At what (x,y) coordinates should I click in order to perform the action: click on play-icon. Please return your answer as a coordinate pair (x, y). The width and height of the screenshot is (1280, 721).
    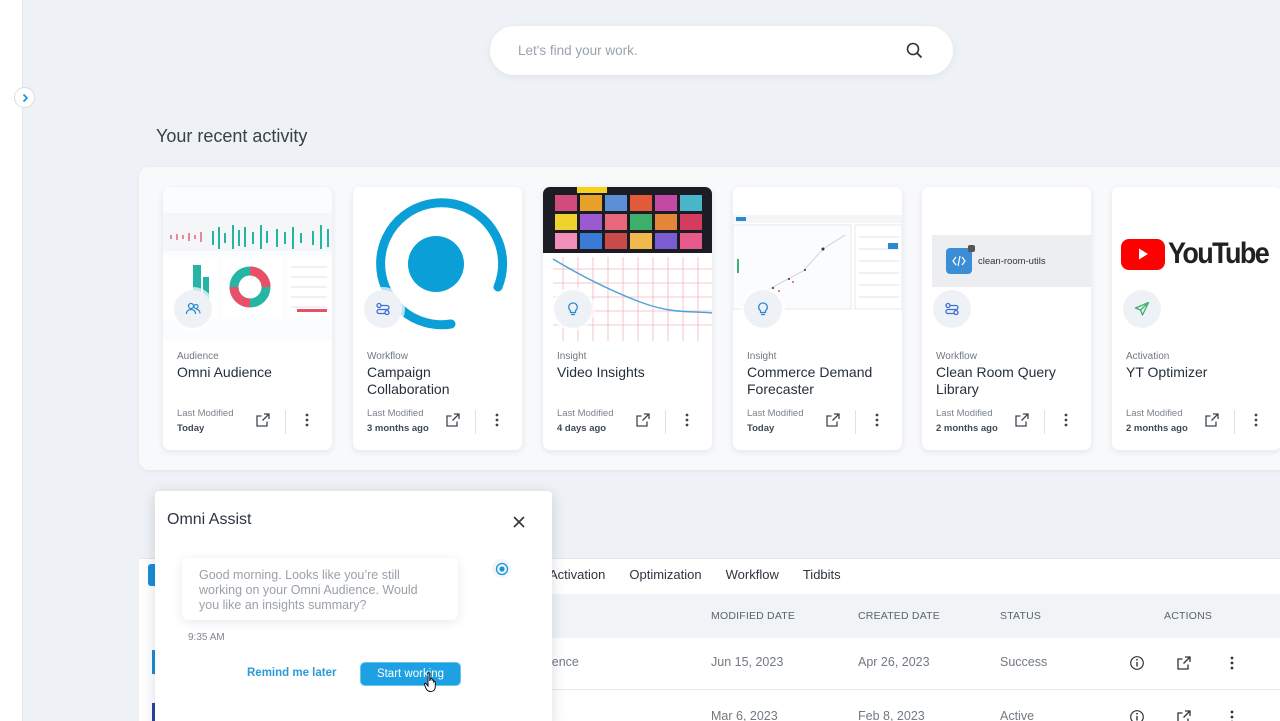
    Looking at the image, I should click on (1143, 254).